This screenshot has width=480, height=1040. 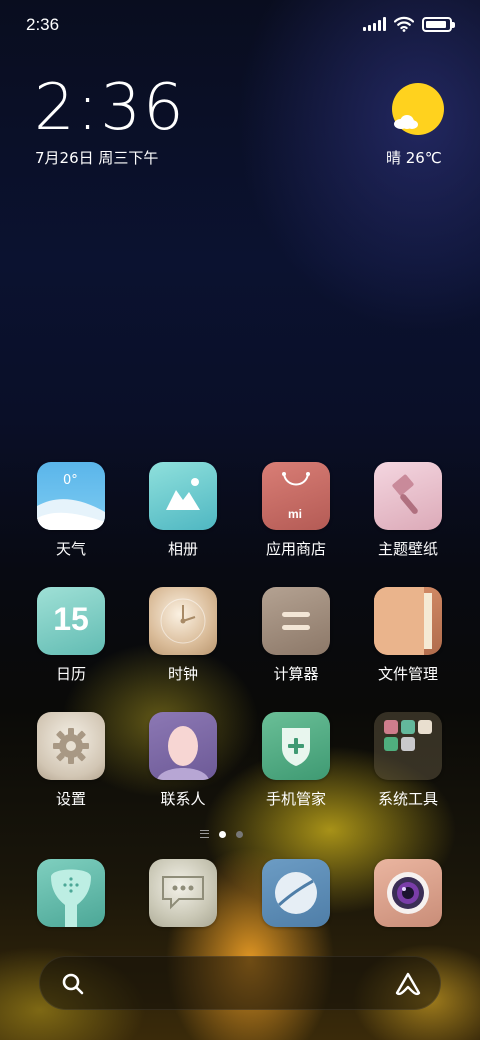 I want to click on phone-icon, so click(x=71, y=893).